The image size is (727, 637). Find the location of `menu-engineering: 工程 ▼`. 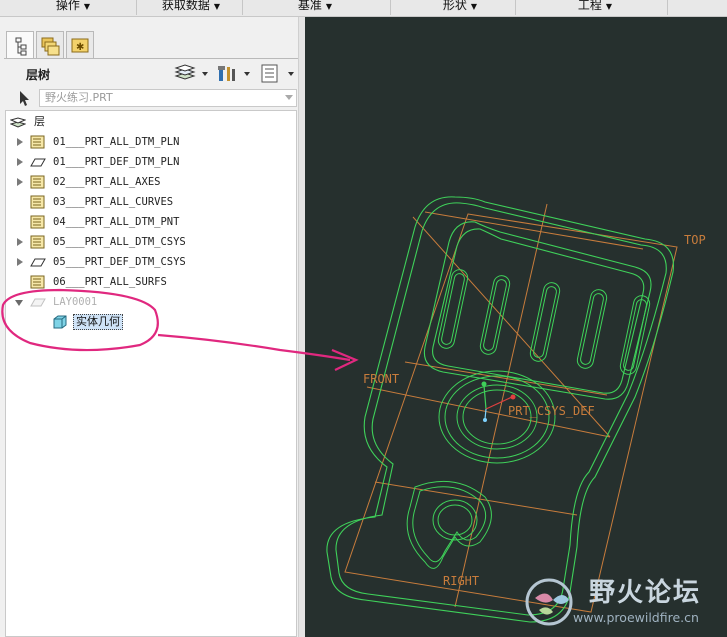

menu-engineering: 工程 ▼ is located at coordinates (595, 7).